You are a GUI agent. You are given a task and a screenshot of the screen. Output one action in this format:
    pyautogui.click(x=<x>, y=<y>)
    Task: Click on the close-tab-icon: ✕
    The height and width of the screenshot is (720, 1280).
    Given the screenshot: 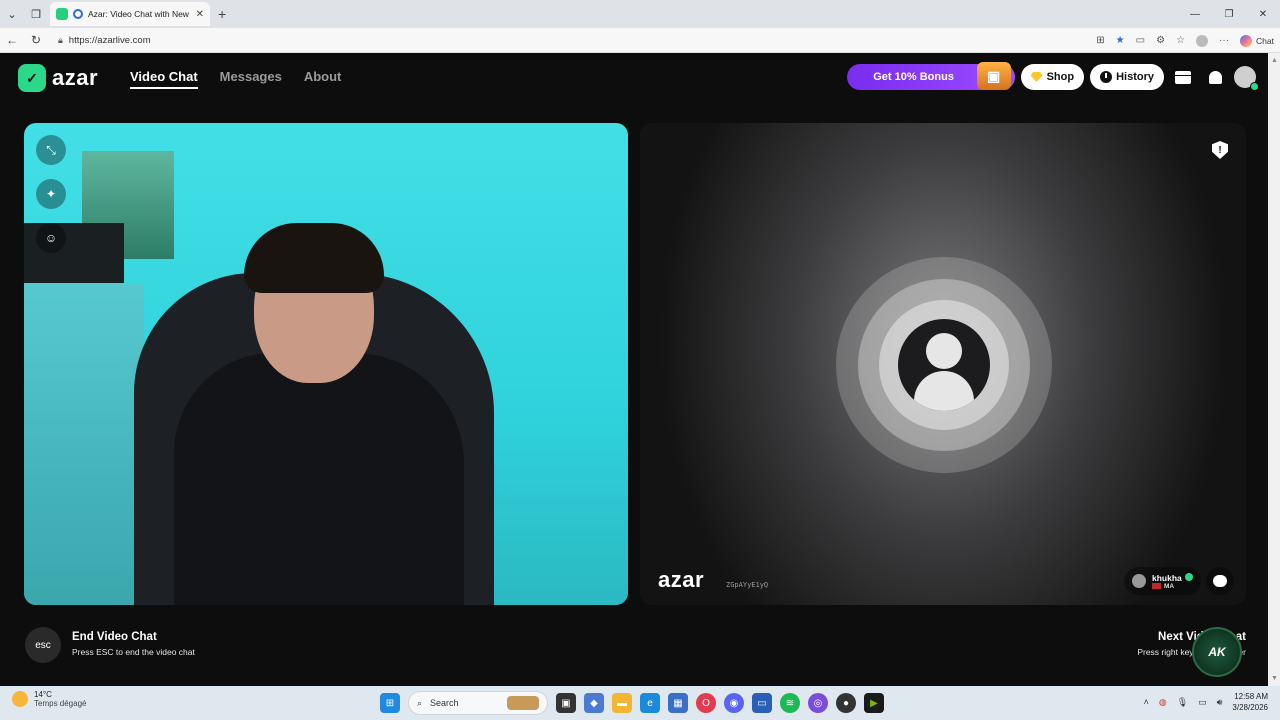 What is the action you would take?
    pyautogui.click(x=200, y=14)
    